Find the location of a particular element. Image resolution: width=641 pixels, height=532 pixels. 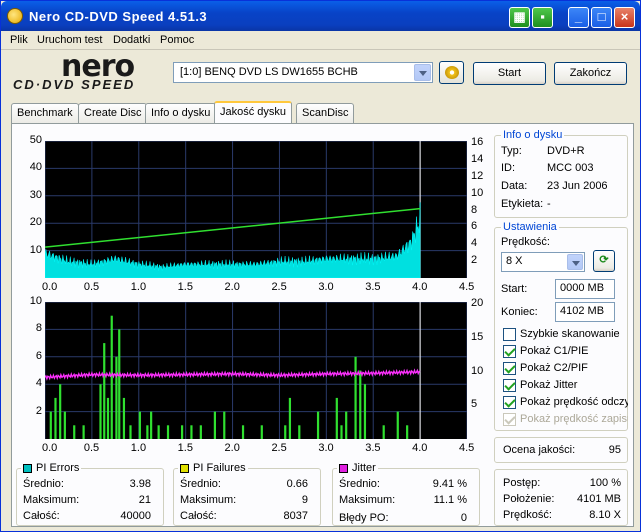

jitter-avg-label: Średnio: is located at coordinates (359, 484).